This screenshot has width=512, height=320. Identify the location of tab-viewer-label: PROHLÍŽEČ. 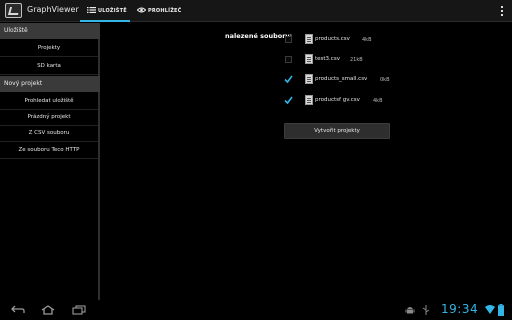
(165, 11).